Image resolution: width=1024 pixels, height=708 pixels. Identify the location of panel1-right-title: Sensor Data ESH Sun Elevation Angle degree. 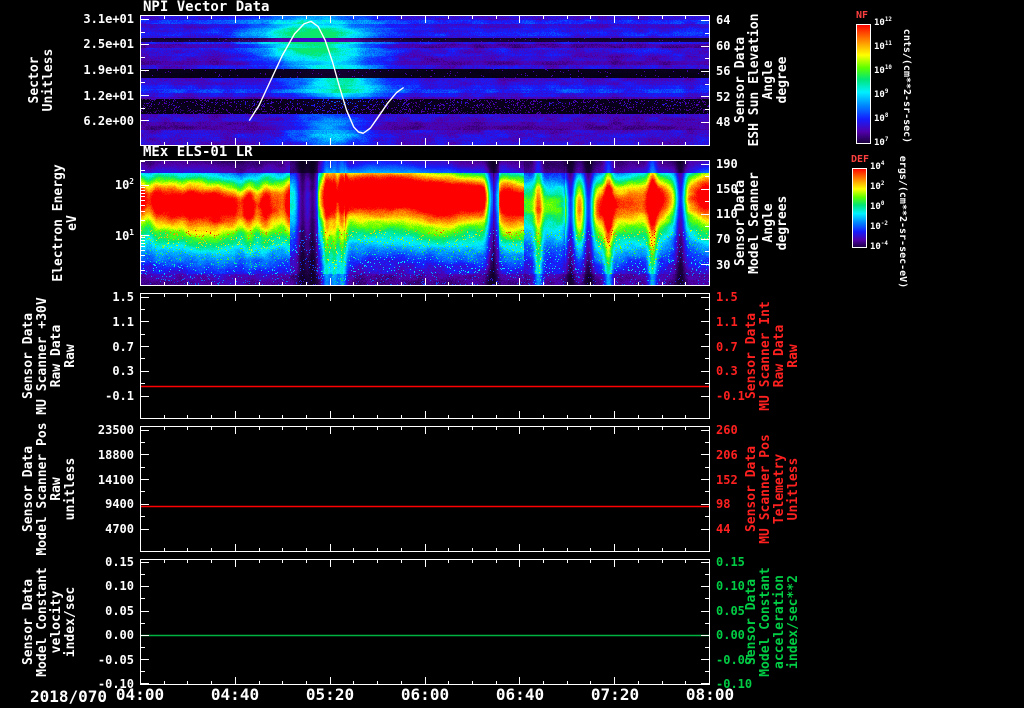
(761, 80).